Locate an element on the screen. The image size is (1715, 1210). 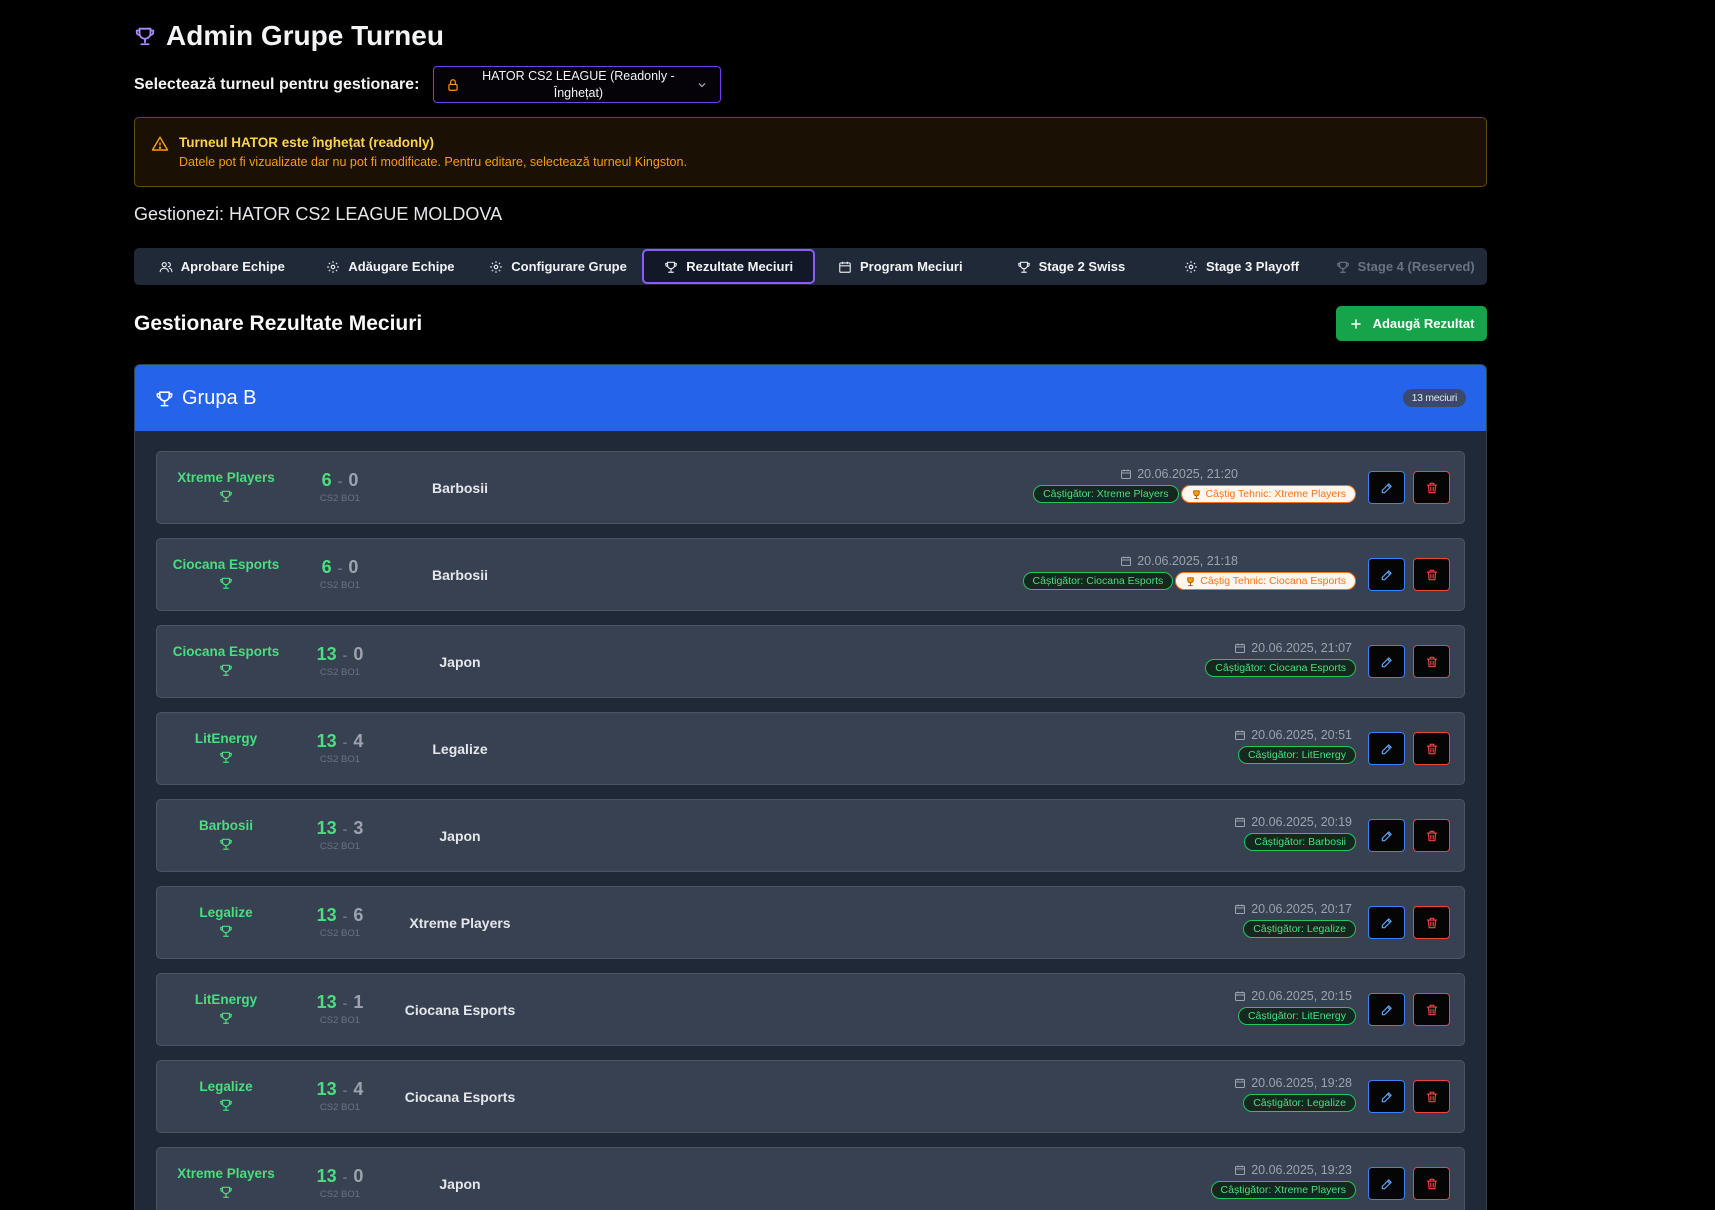
team1: Legalize is located at coordinates (226, 921).